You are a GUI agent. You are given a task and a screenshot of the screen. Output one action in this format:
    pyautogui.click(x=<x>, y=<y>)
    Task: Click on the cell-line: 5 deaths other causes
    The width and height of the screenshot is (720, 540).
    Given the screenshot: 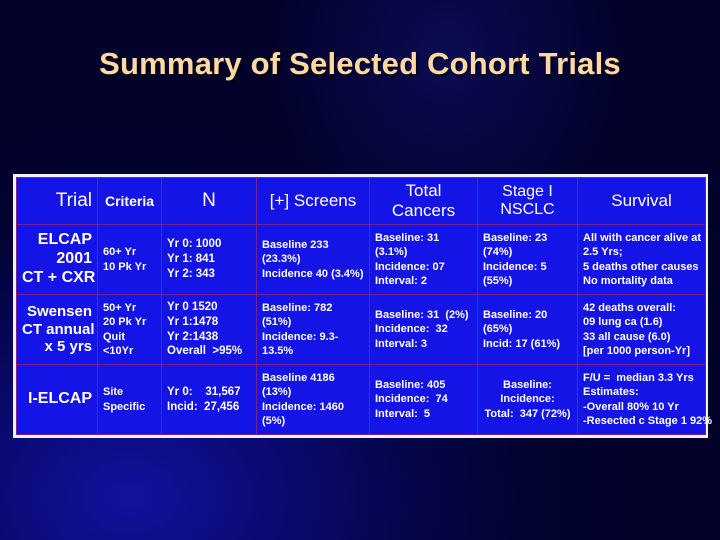 What is the action you would take?
    pyautogui.click(x=641, y=266)
    